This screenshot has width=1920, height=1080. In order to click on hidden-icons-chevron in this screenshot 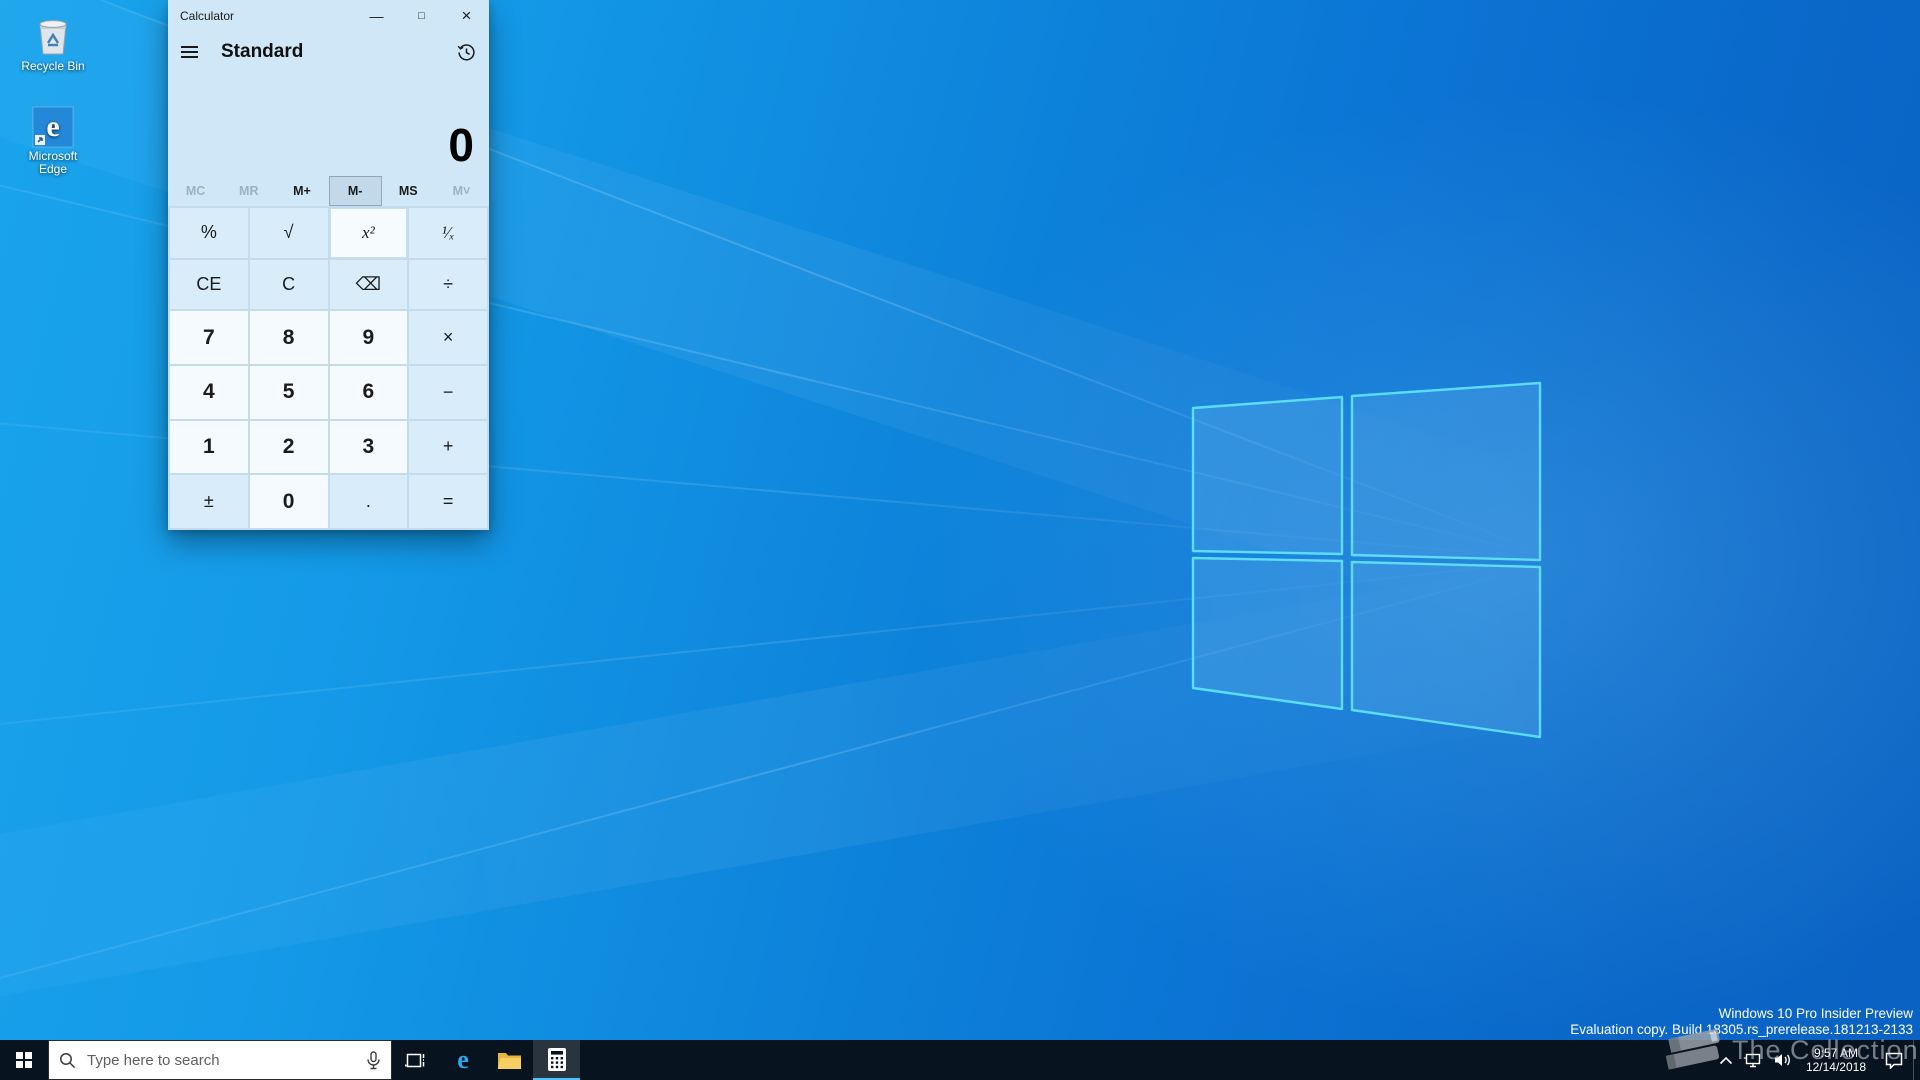, I will do `click(1726, 1060)`.